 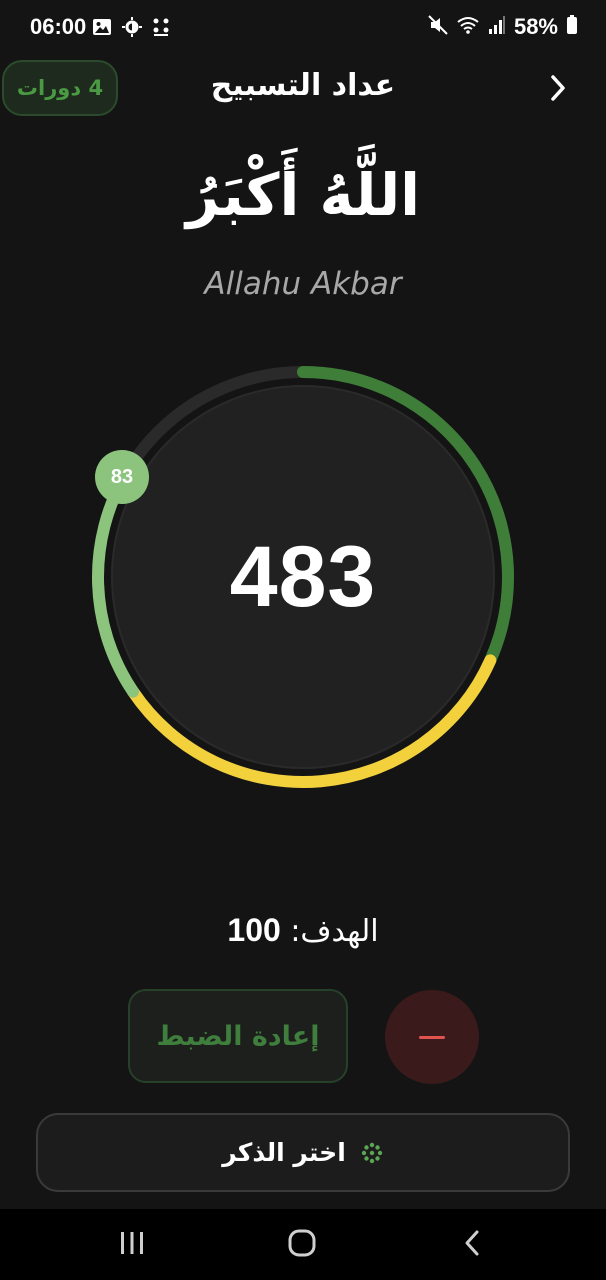 I want to click on battery-percent: 58%, so click(x=535, y=26).